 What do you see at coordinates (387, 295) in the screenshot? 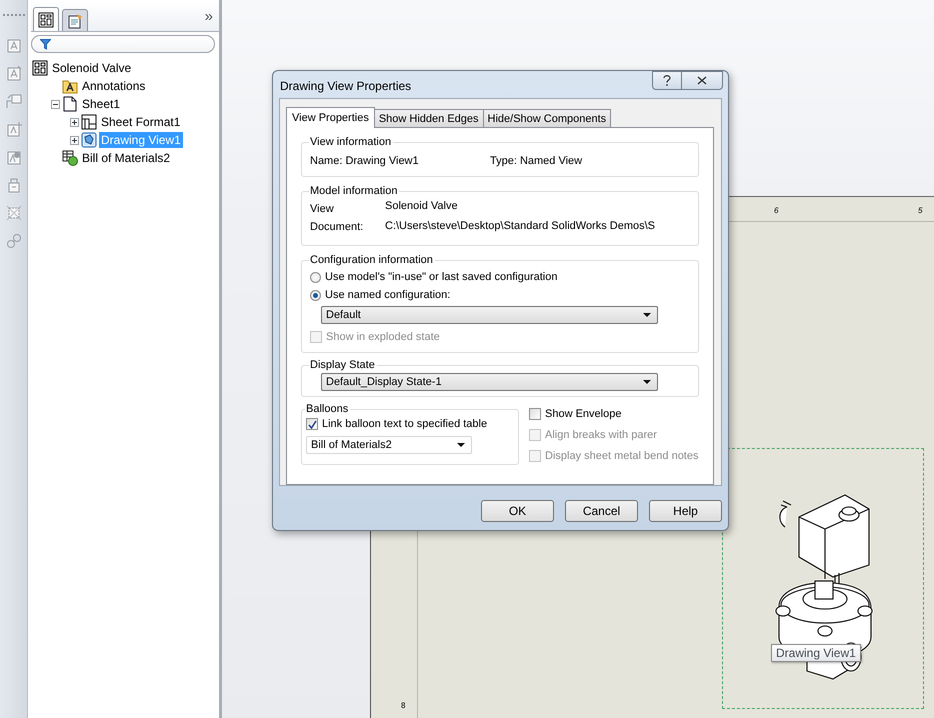
I see `radio-label: Use named configuration:` at bounding box center [387, 295].